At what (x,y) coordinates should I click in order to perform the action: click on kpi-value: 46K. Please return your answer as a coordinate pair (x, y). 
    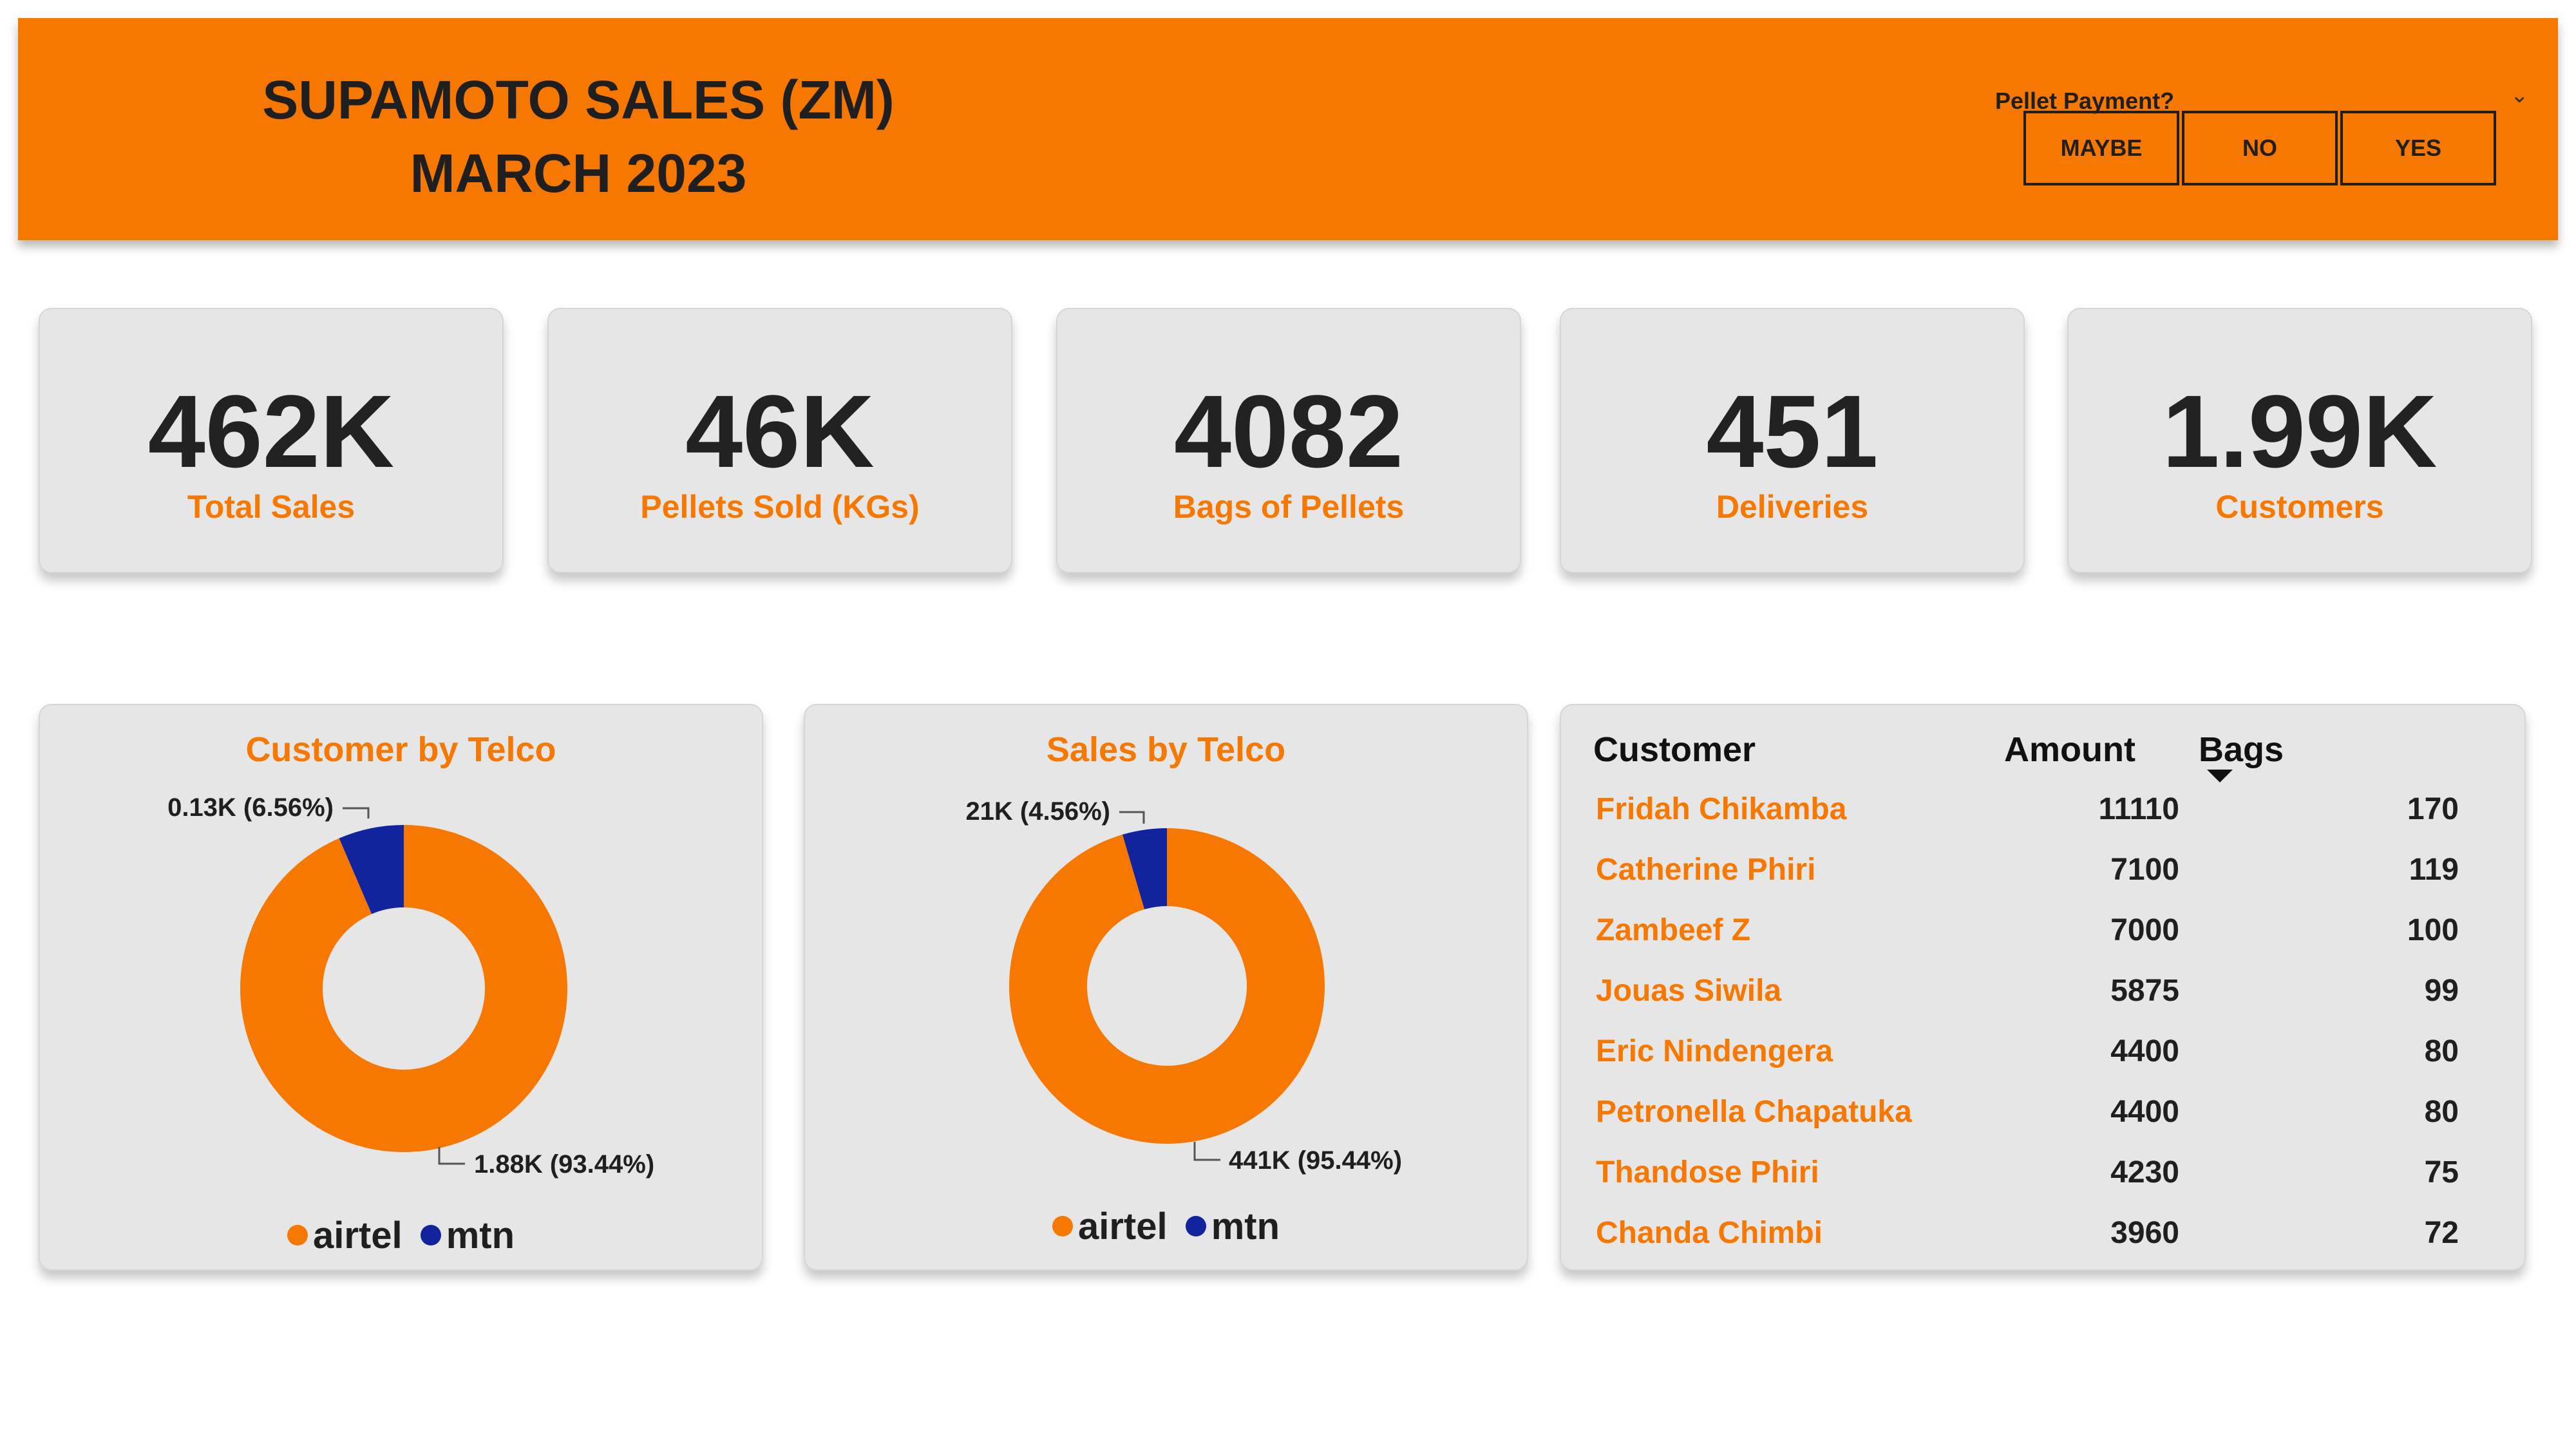
    Looking at the image, I should click on (780, 431).